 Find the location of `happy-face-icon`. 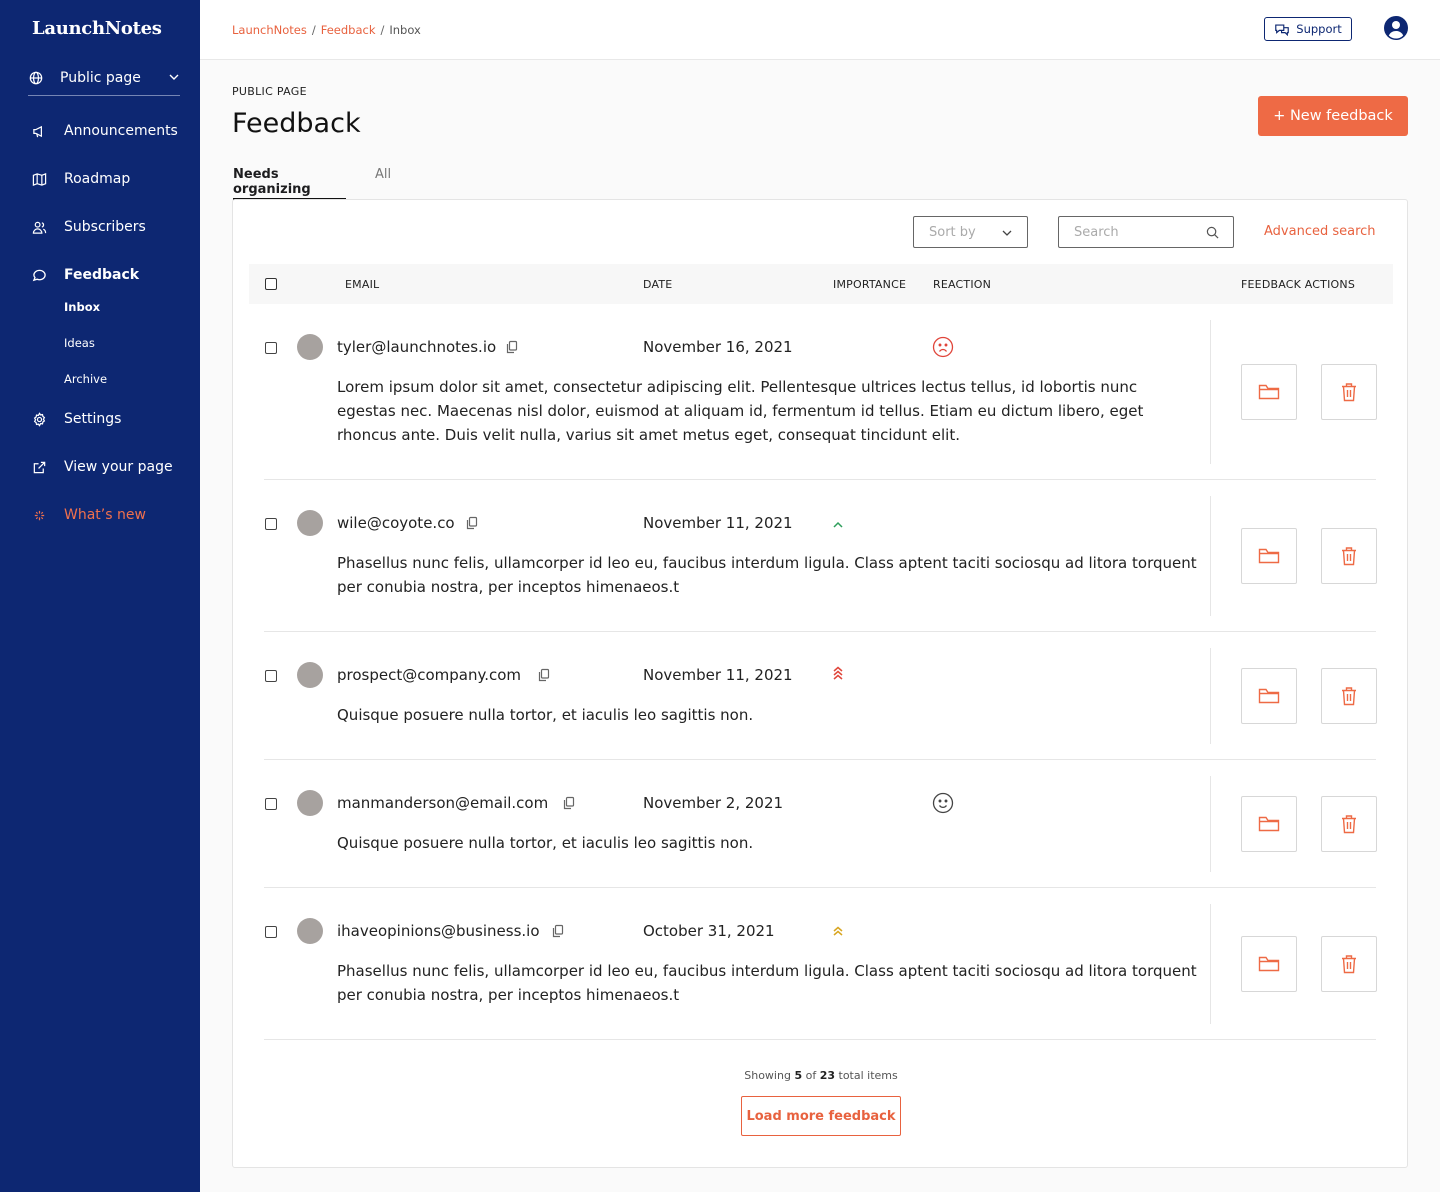

happy-face-icon is located at coordinates (943, 803).